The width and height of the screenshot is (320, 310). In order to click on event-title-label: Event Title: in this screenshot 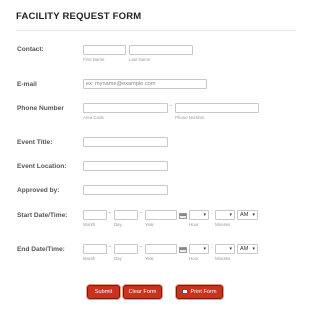, I will do `click(35, 142)`.